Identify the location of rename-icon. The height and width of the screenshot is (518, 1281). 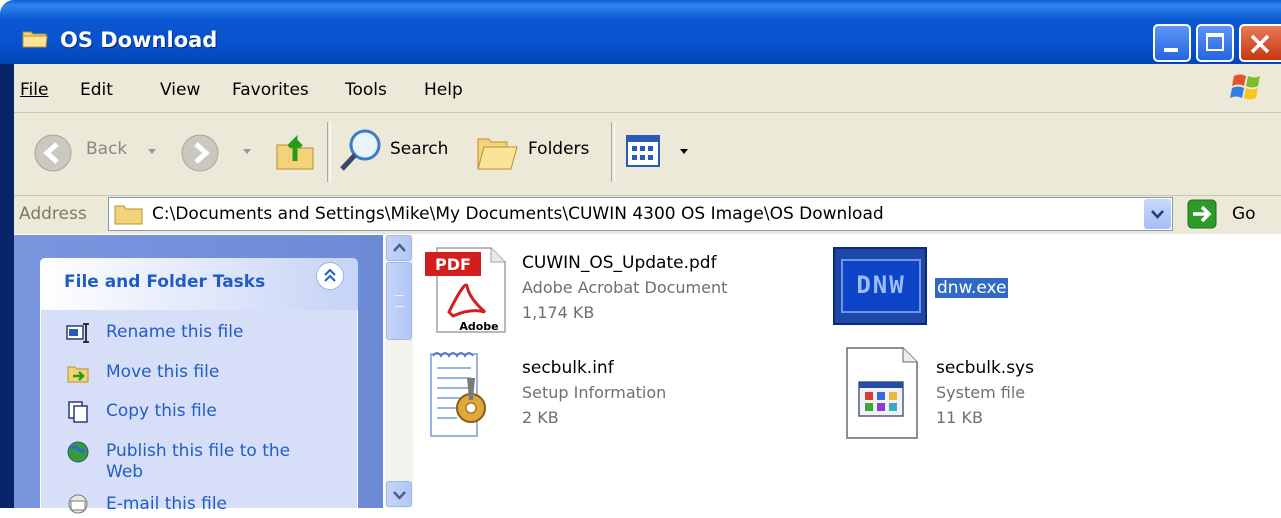
(77, 333).